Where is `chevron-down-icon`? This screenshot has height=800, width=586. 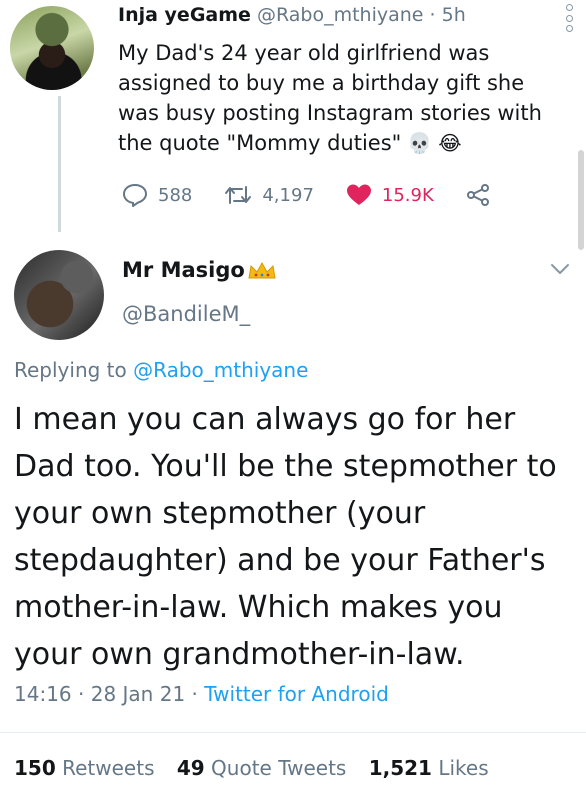 chevron-down-icon is located at coordinates (560, 269).